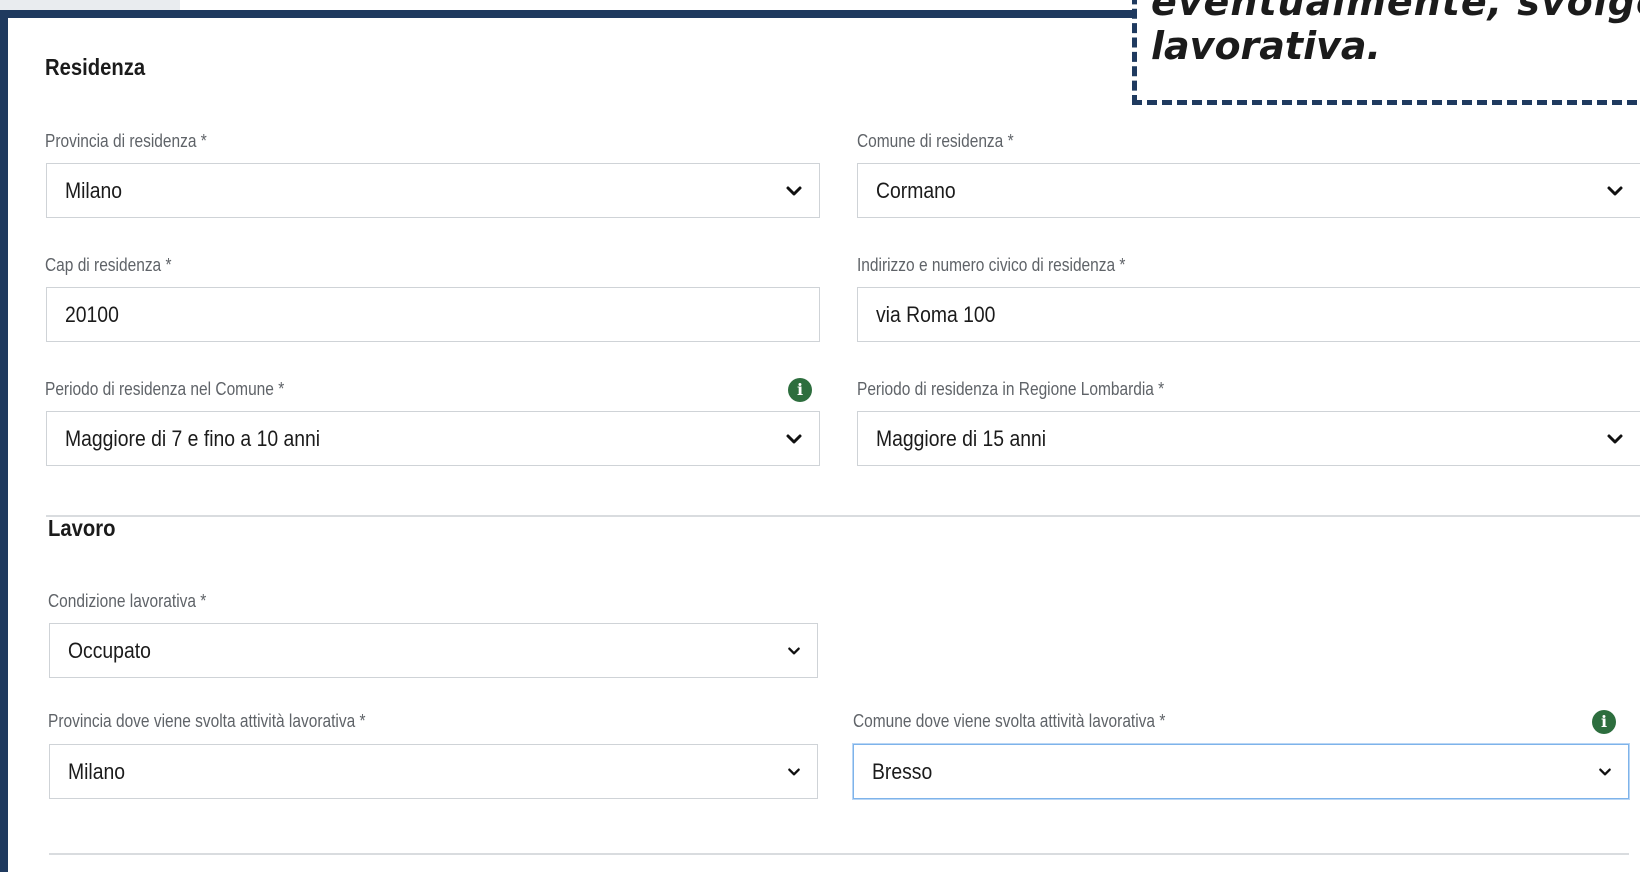  Describe the element at coordinates (961, 438) in the screenshot. I see `select-value: Maggiore di 15 anni` at that location.